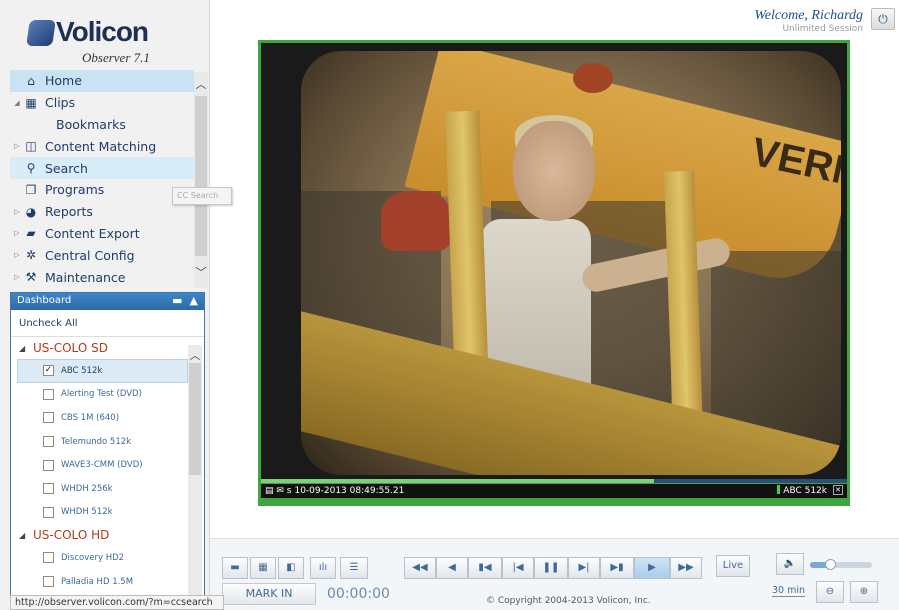 This screenshot has width=899, height=610. I want to click on channel-item: ✓ ABC 512k, so click(102, 371).